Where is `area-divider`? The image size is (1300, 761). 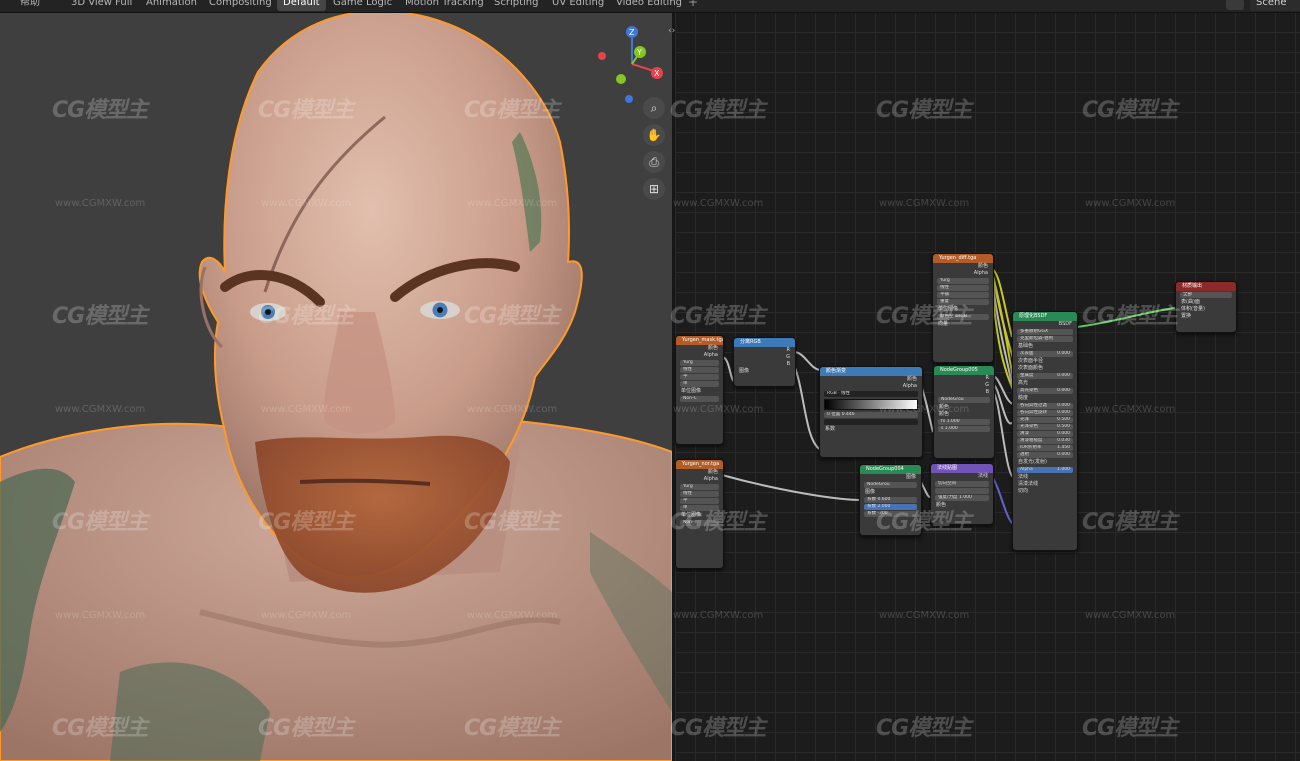
area-divider is located at coordinates (673, 386).